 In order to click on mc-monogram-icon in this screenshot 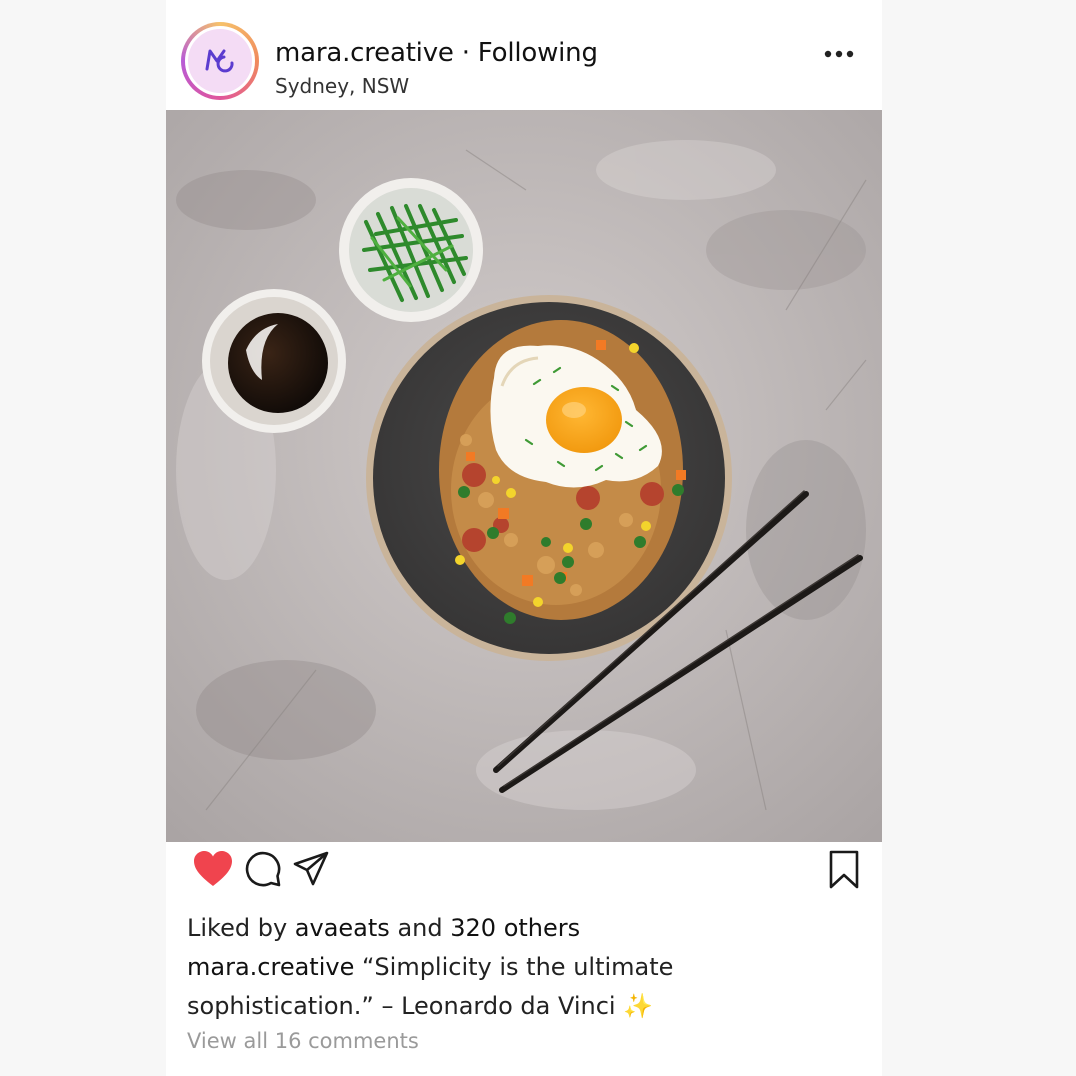, I will do `click(219, 61)`.